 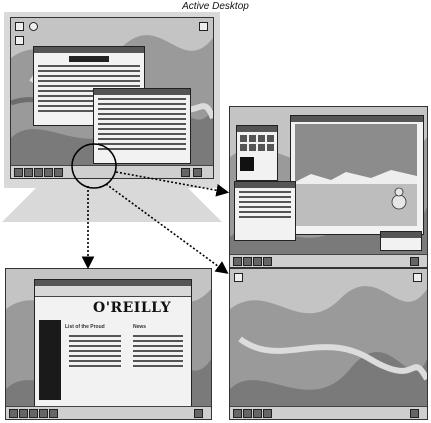 What do you see at coordinates (167, 228) in the screenshot?
I see `arrow-to-empty-desktop` at bounding box center [167, 228].